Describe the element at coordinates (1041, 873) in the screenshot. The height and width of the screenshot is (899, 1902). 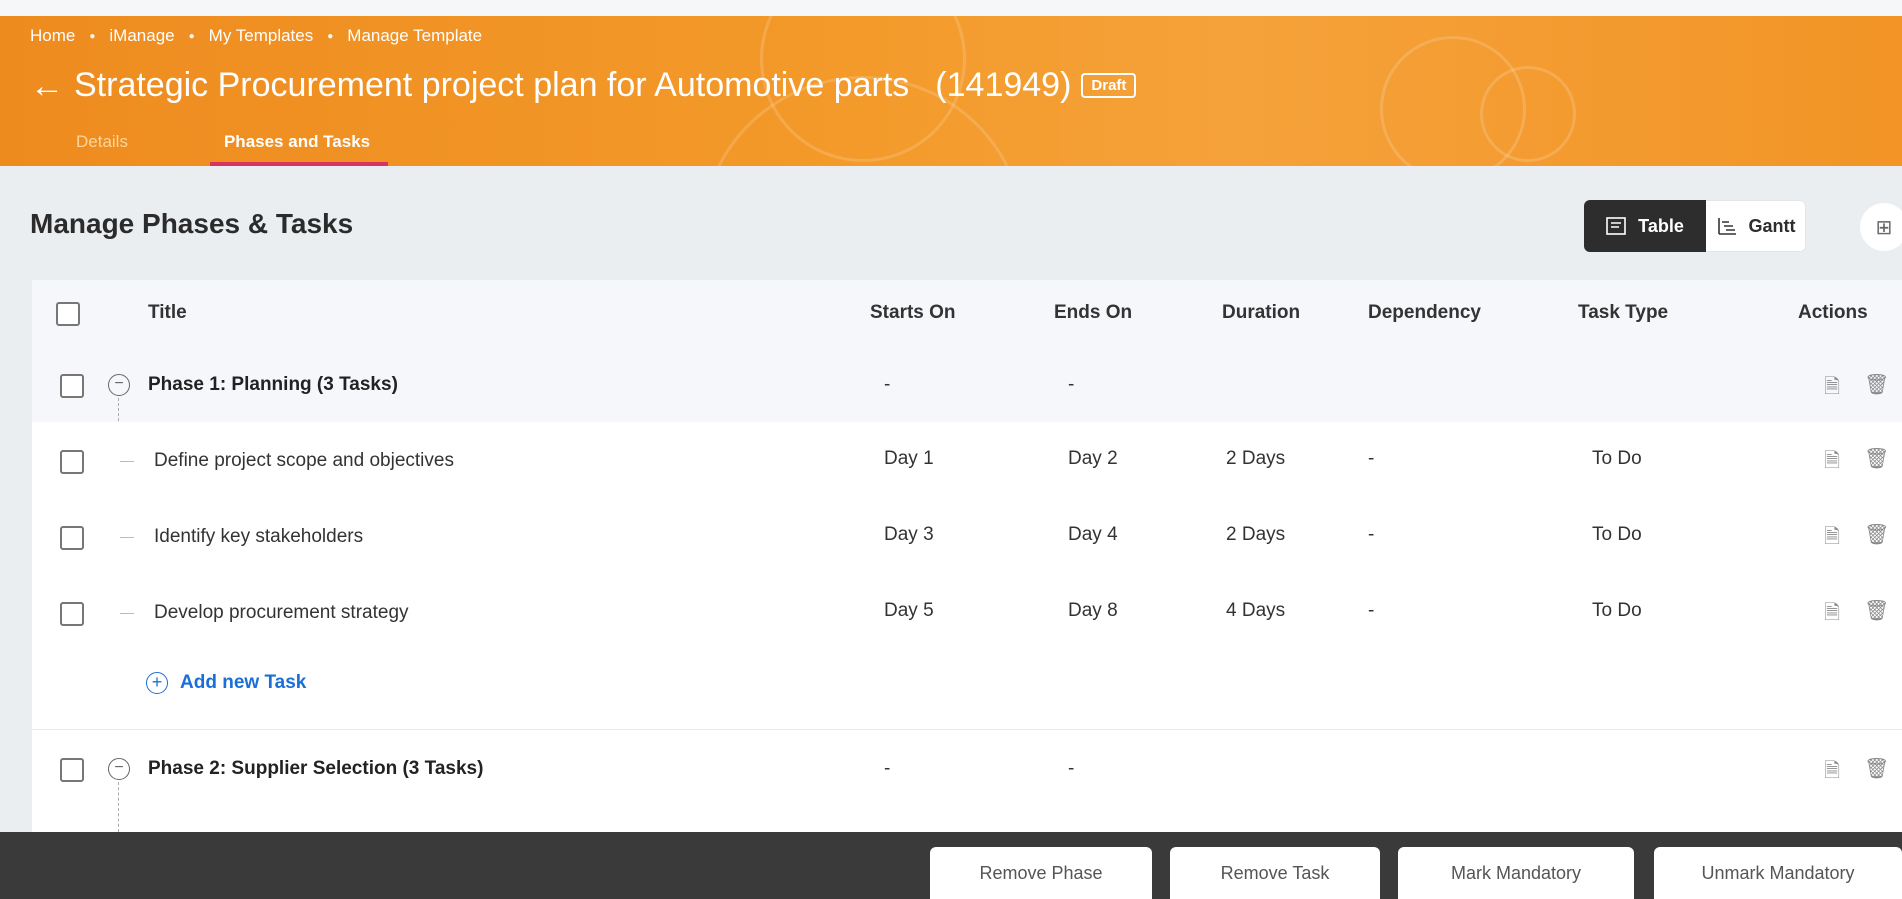
I see `remove-phase-button: Remove Phase` at that location.